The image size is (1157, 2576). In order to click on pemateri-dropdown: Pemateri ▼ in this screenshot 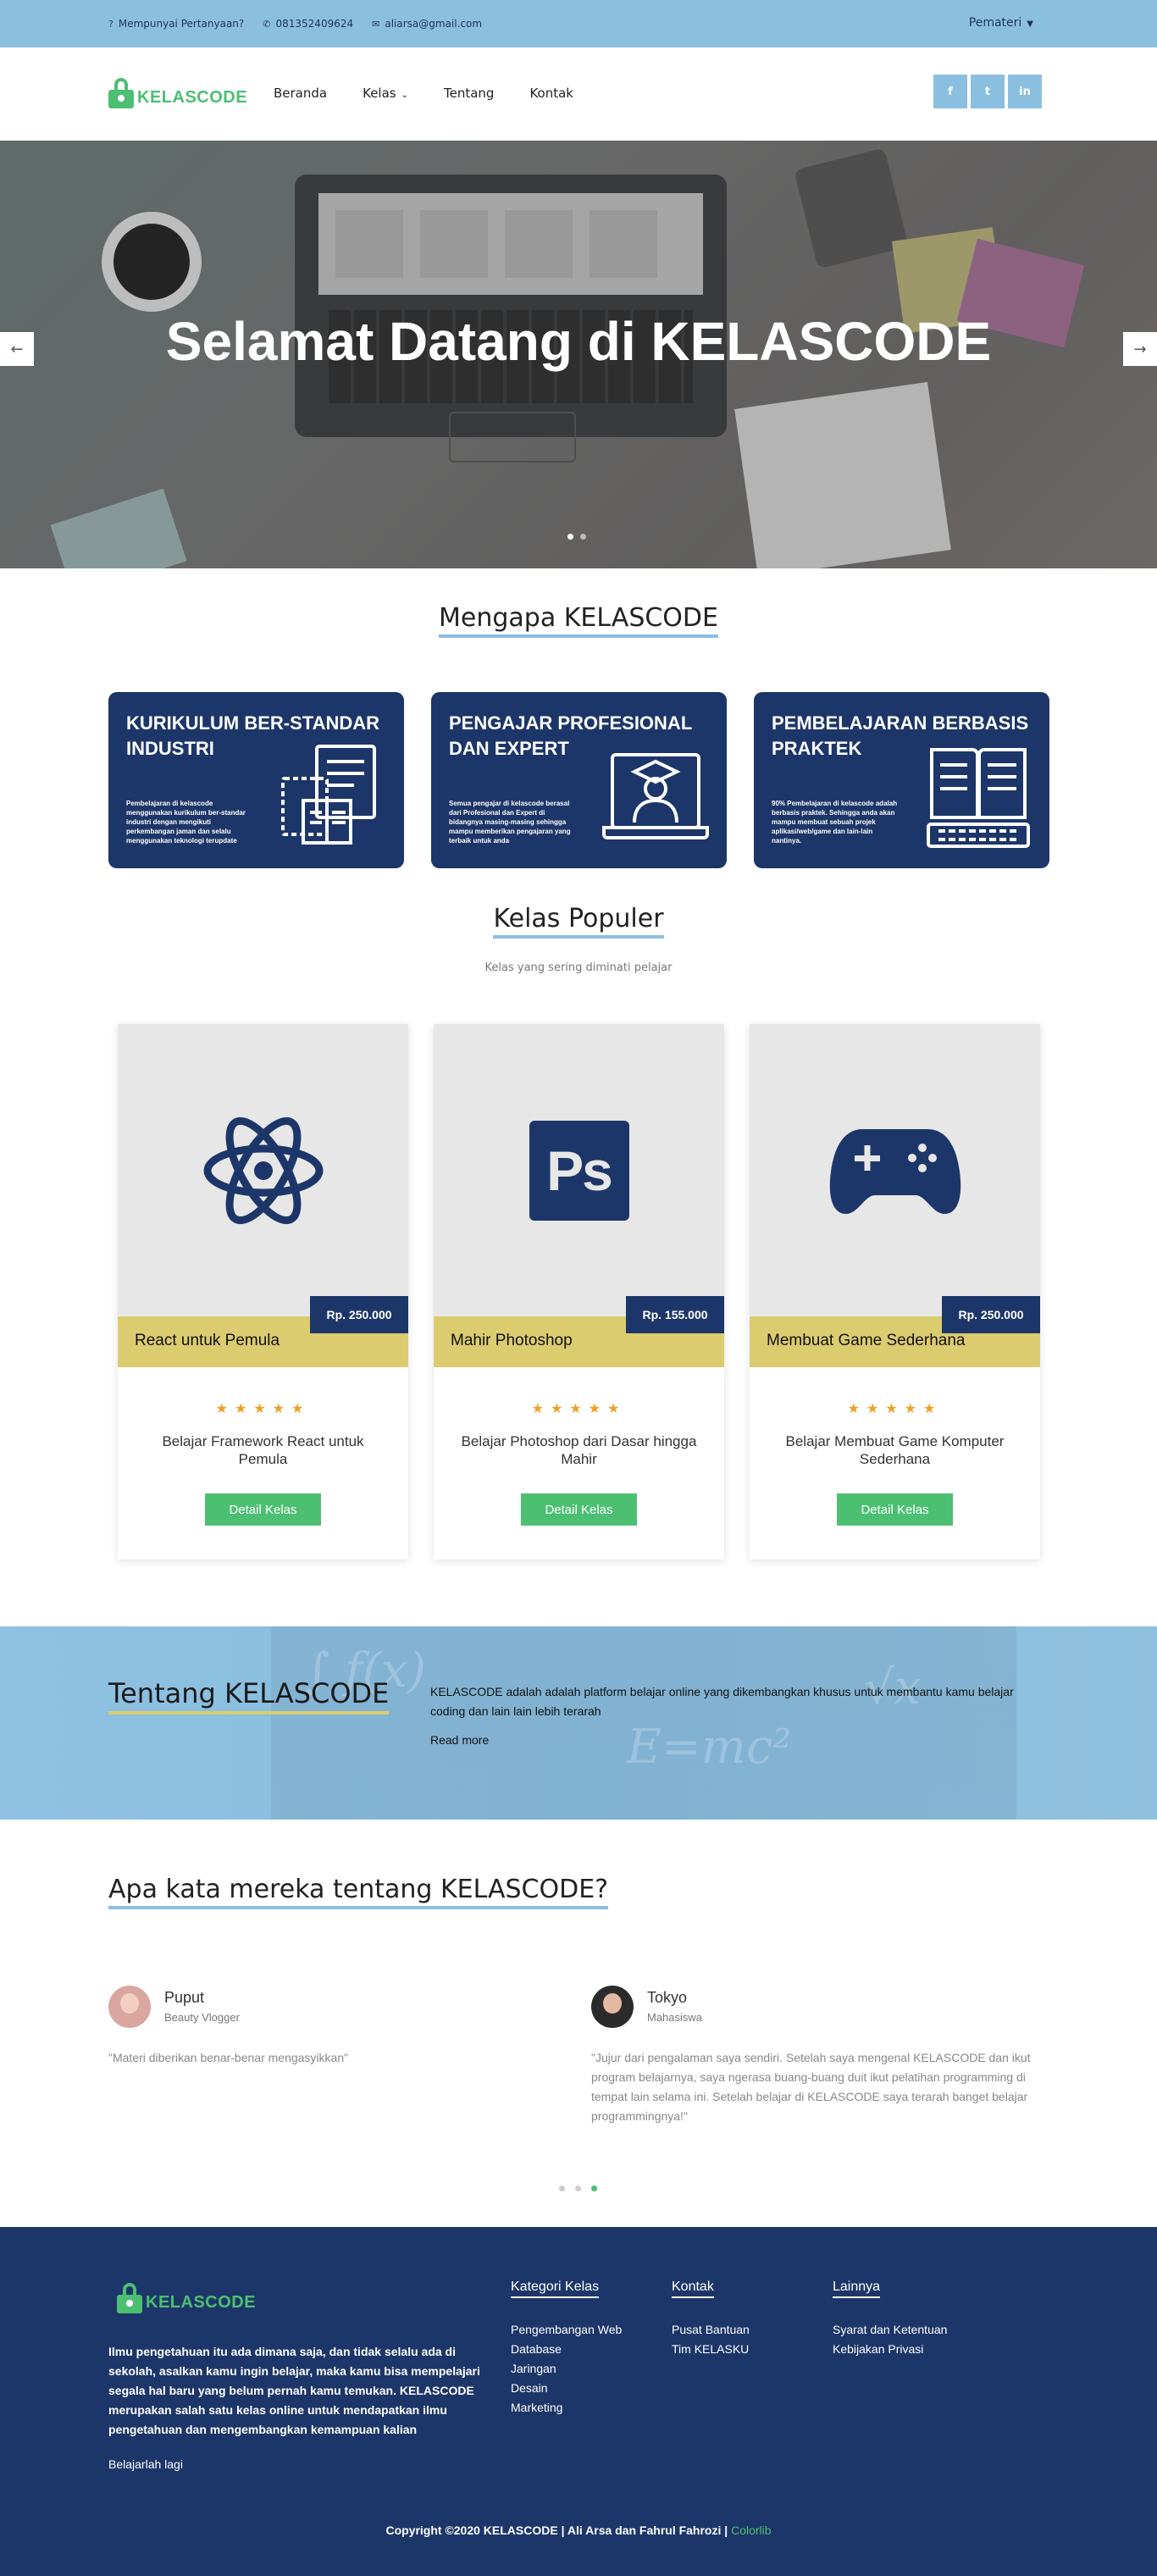, I will do `click(1001, 23)`.